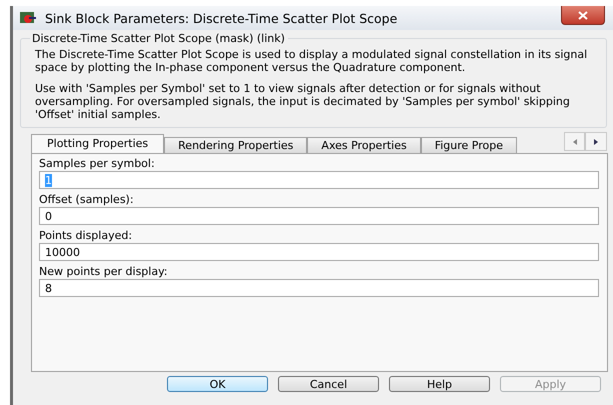 This screenshot has height=405, width=613. What do you see at coordinates (328, 384) in the screenshot?
I see `dialog-button: Cancel` at bounding box center [328, 384].